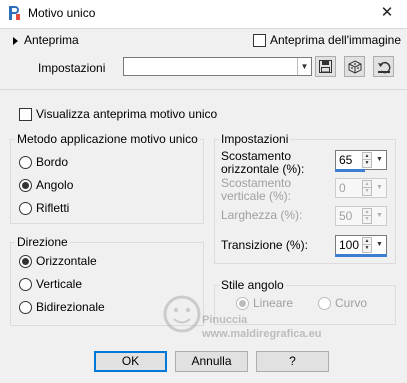  I want to click on watermark-name: Pinuccia, so click(225, 320).